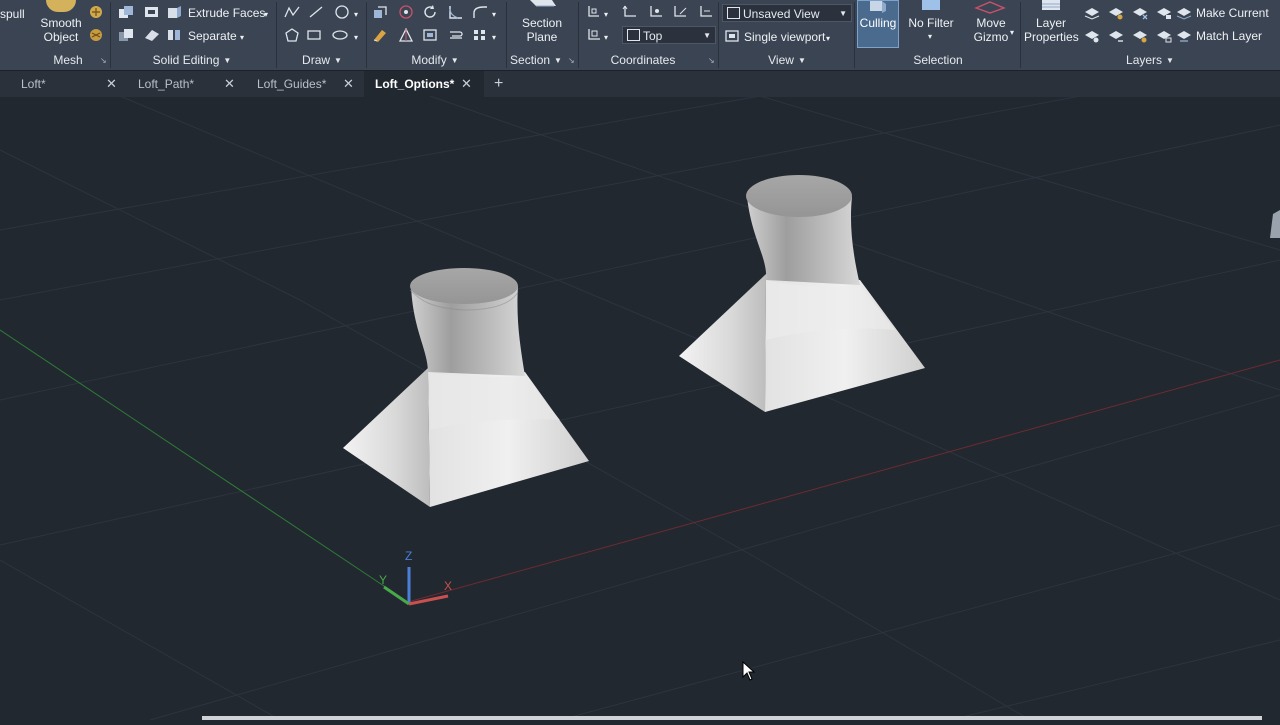 This screenshot has height=725, width=1280. What do you see at coordinates (1116, 36) in the screenshot?
I see `layer-unisolate-icon` at bounding box center [1116, 36].